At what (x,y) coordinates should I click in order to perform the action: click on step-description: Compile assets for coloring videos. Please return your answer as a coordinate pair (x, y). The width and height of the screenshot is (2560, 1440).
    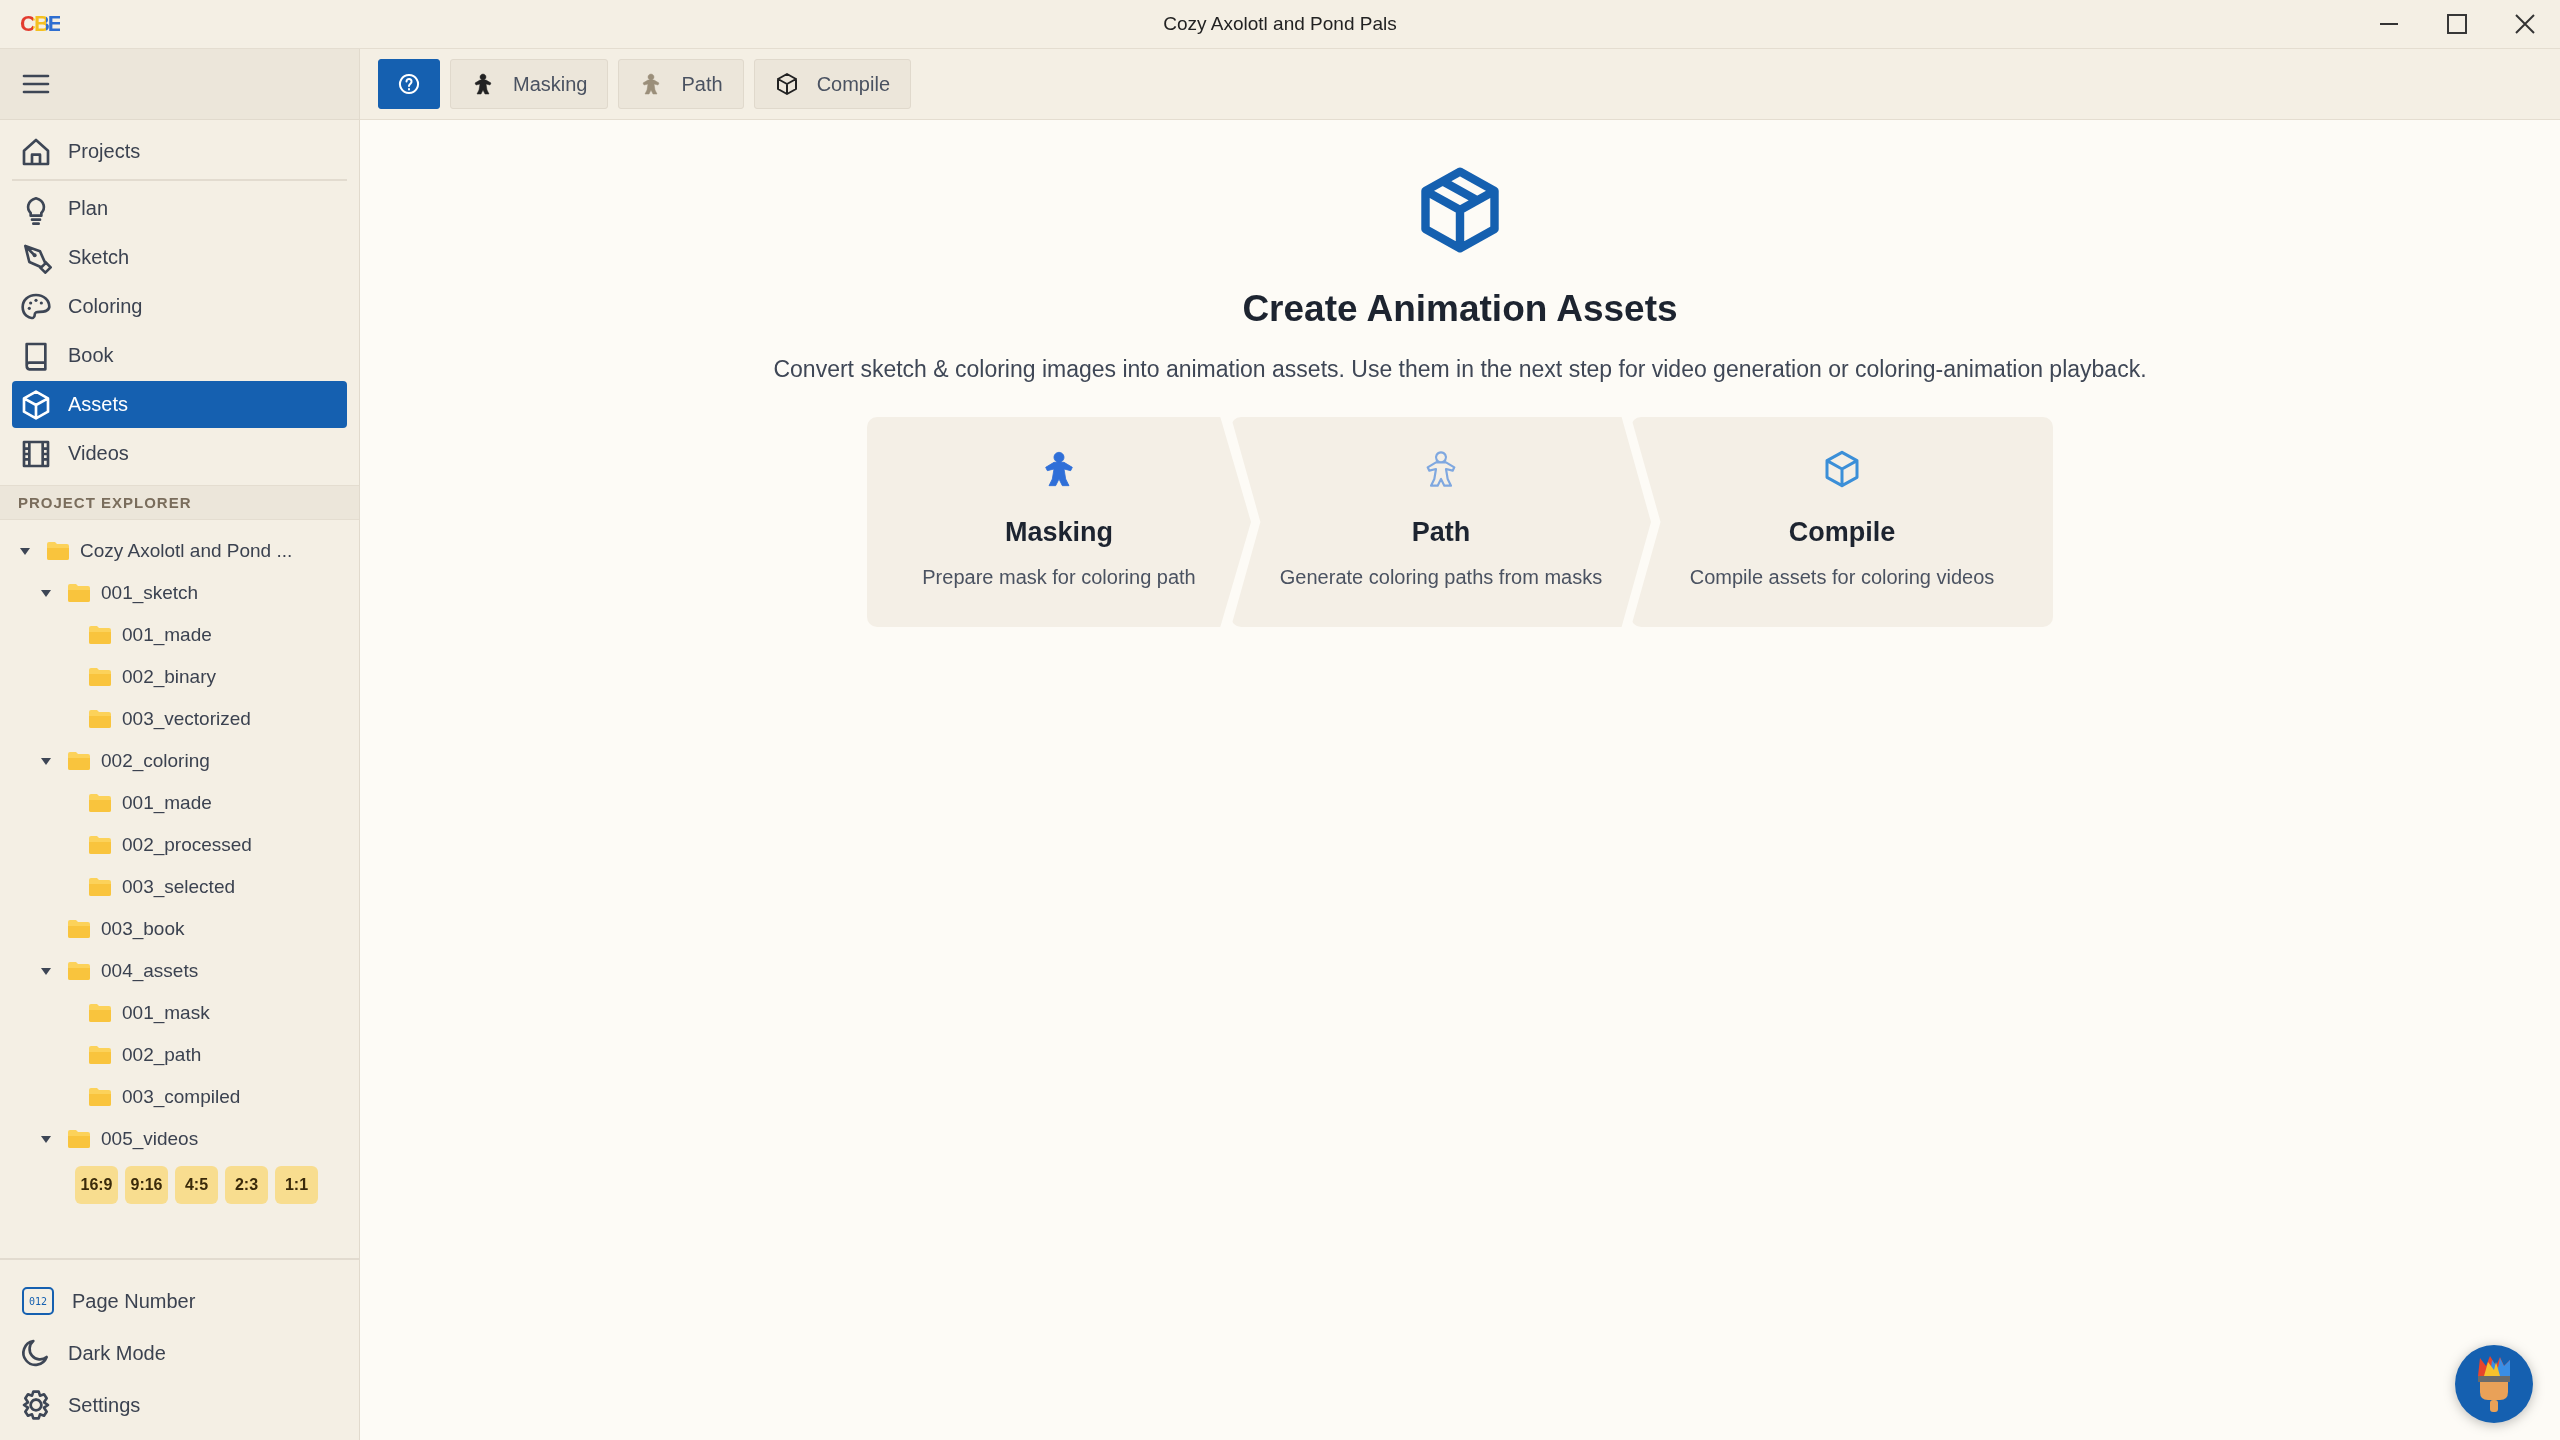
    Looking at the image, I should click on (1842, 577).